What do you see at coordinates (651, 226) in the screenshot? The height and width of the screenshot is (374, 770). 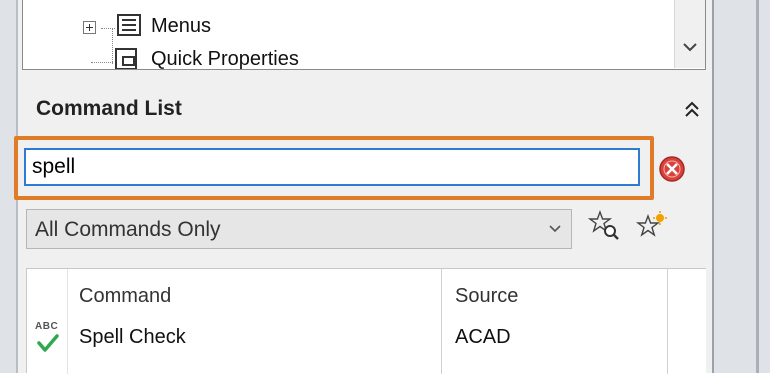 I see `star-new-icon` at bounding box center [651, 226].